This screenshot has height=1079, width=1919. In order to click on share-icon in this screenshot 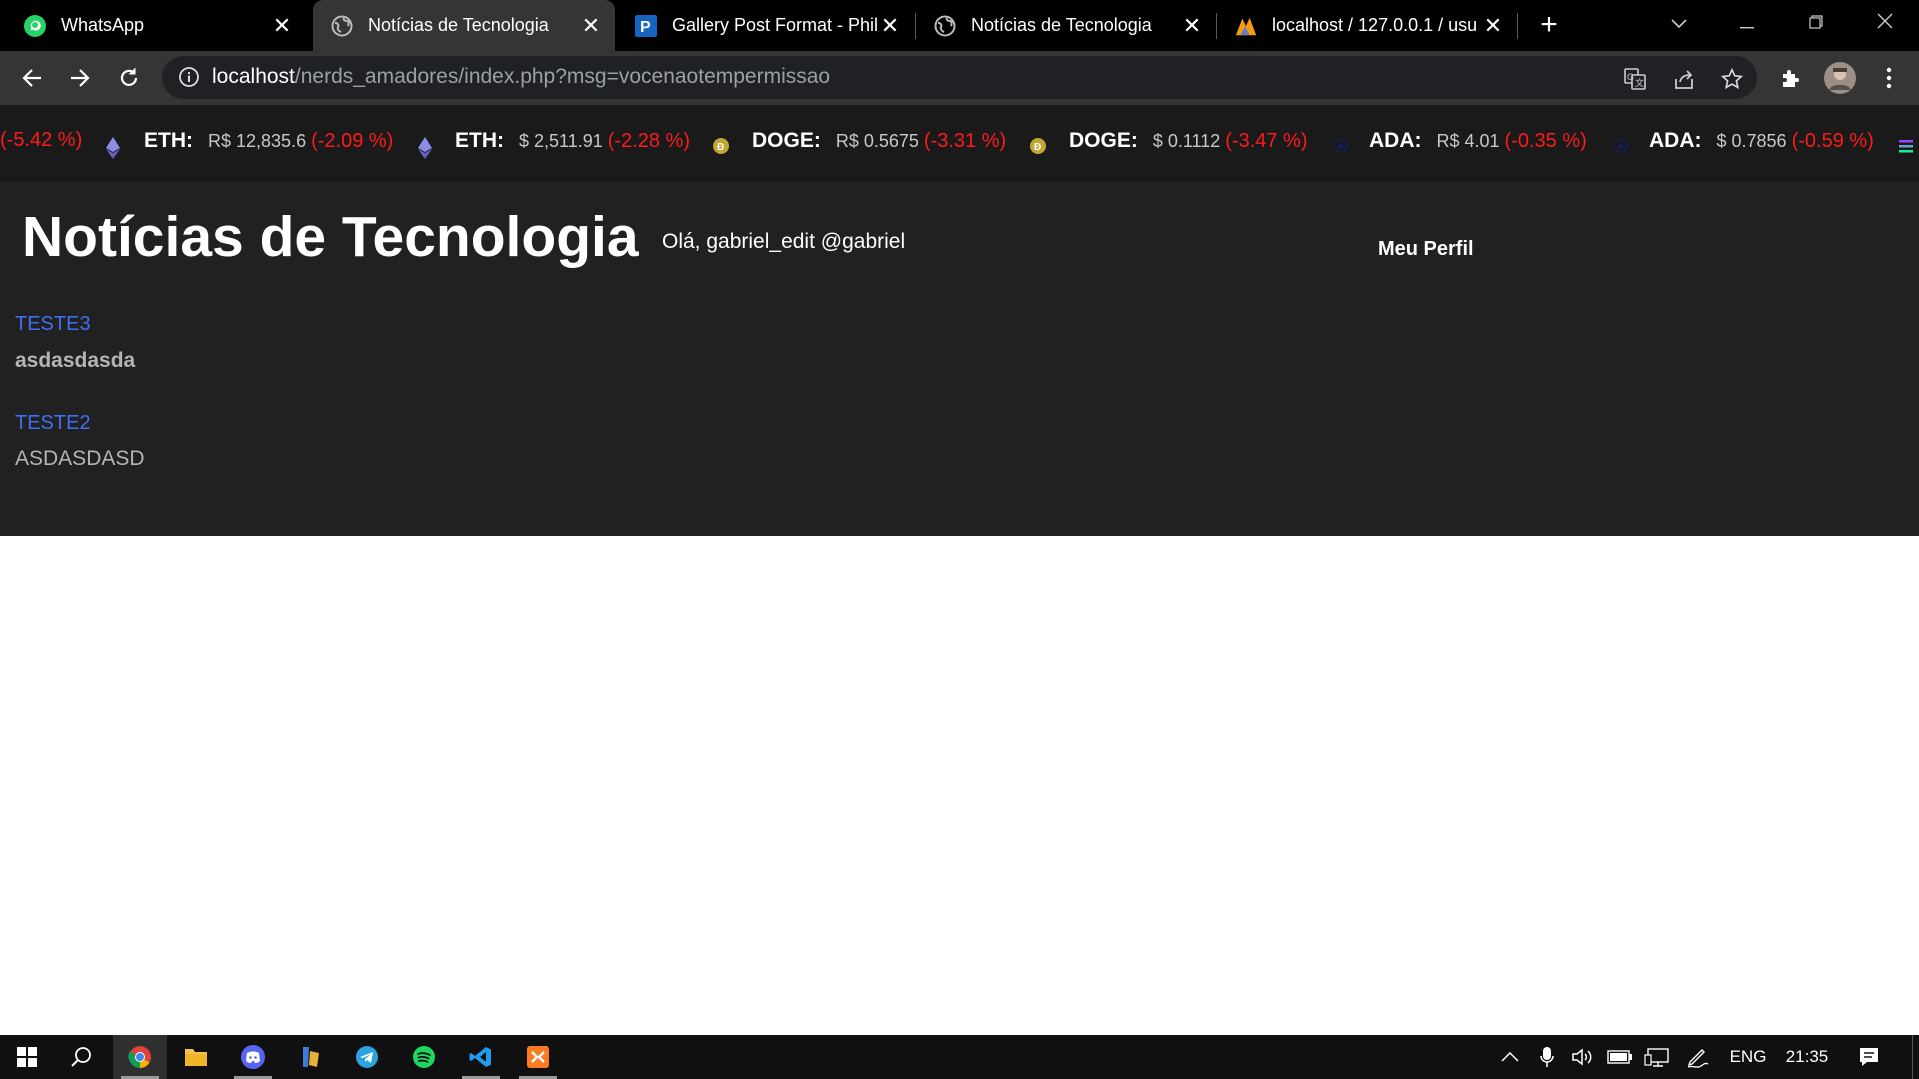, I will do `click(1684, 79)`.